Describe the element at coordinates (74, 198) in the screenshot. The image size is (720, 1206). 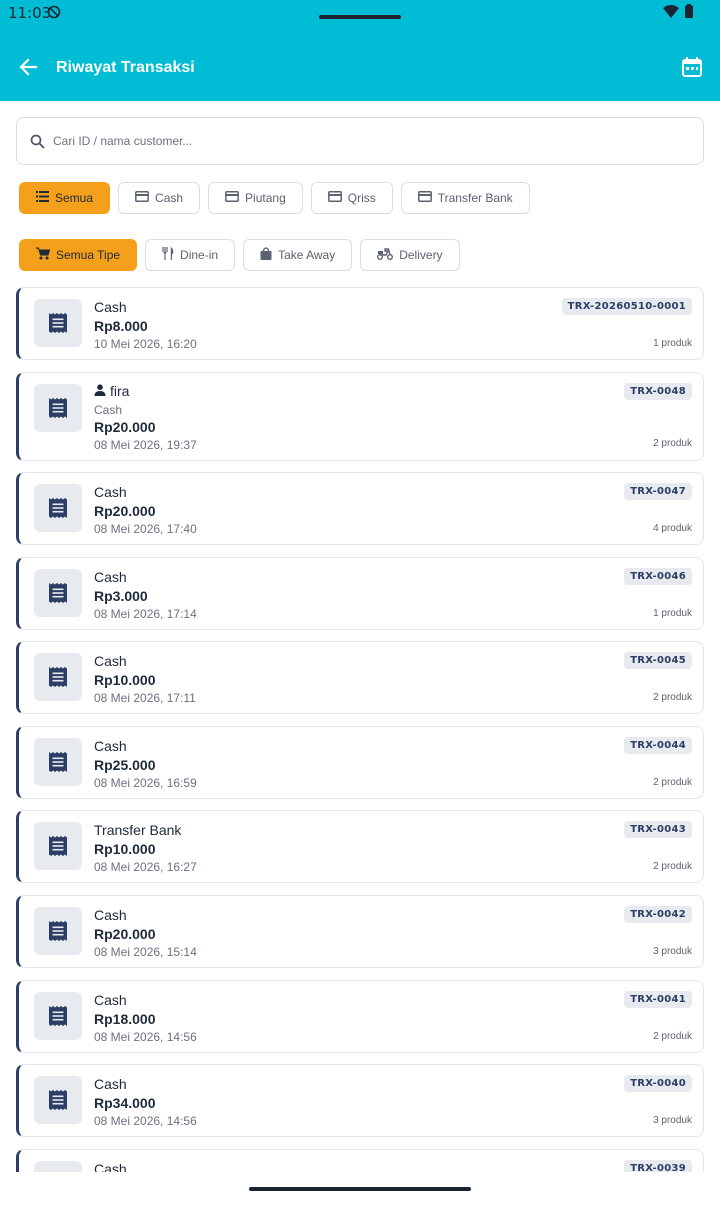
I see `filter-label: Semua` at that location.